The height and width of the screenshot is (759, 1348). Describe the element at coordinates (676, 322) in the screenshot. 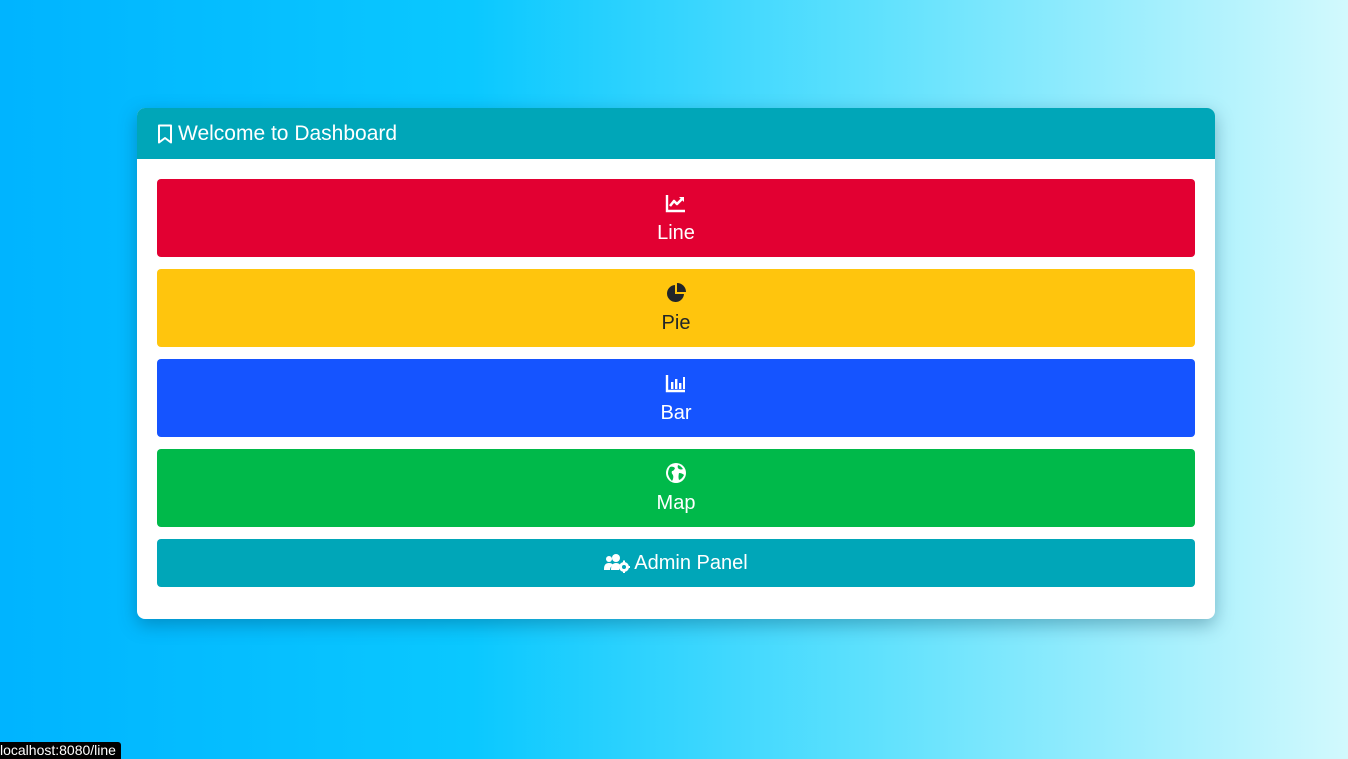

I see `pie-button-label: Pie` at that location.